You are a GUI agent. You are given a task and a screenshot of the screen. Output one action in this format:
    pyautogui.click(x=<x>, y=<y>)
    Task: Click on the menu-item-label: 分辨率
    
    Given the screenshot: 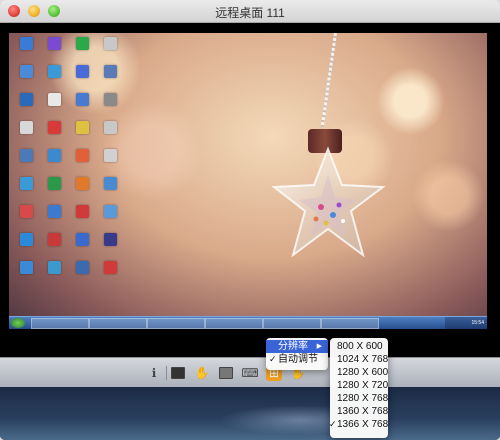 What is the action you would take?
    pyautogui.click(x=293, y=346)
    